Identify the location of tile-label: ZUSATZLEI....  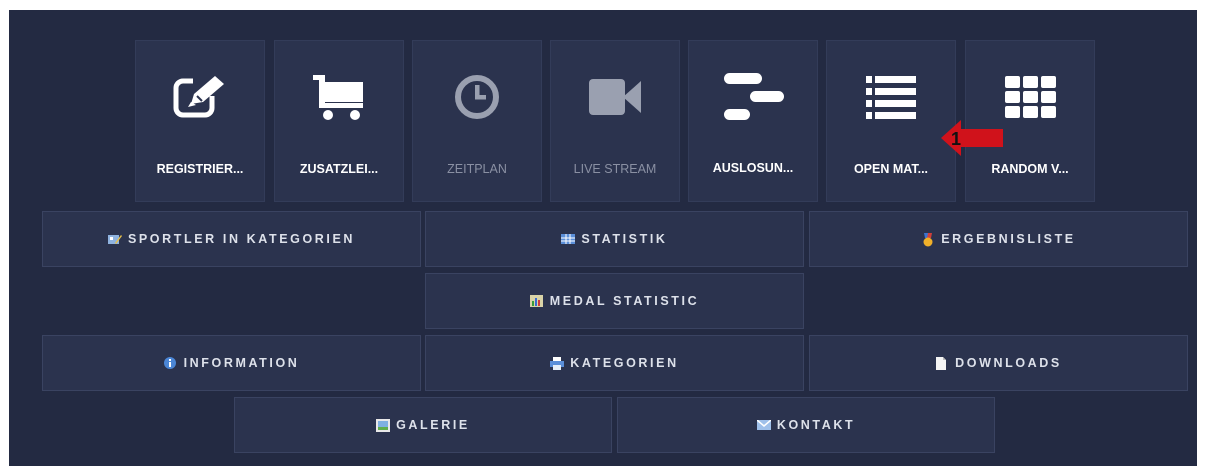
(339, 169).